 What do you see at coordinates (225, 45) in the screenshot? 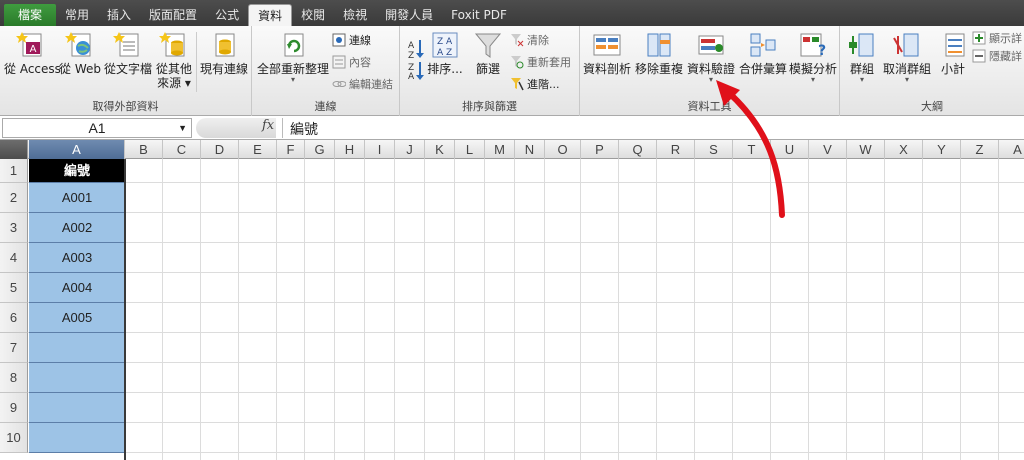
I see `existing-connections-icon` at bounding box center [225, 45].